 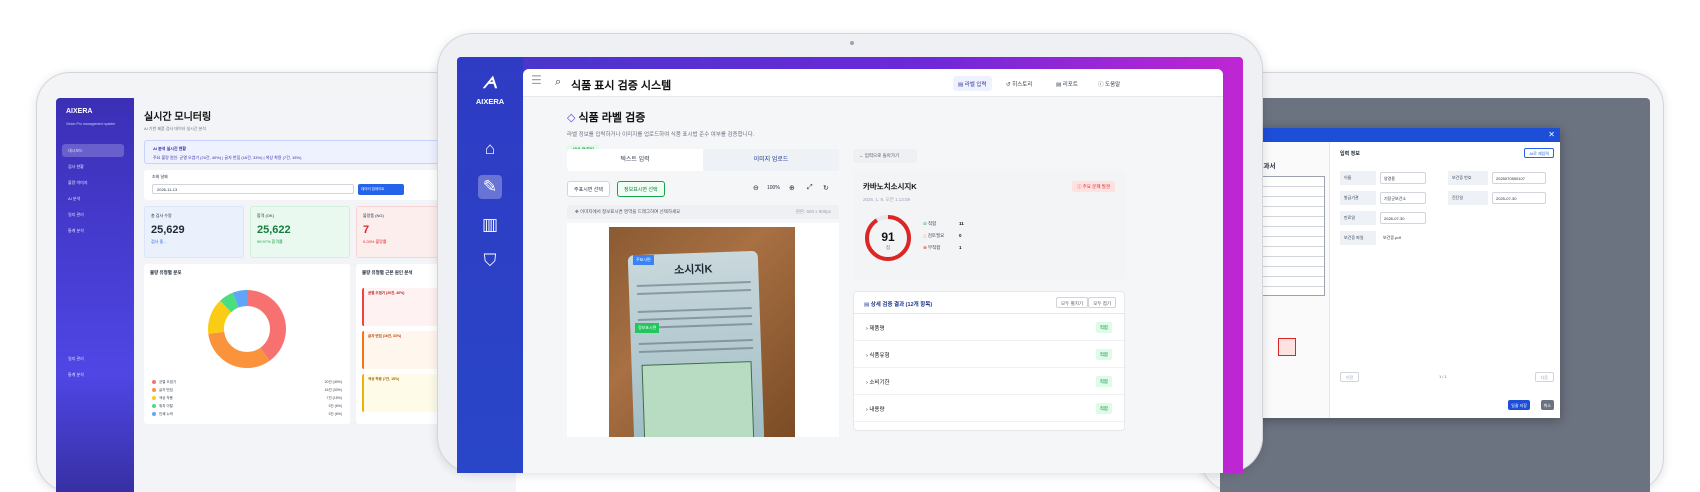 I want to click on stat-review: △ 검토필요 0, so click(x=943, y=236).